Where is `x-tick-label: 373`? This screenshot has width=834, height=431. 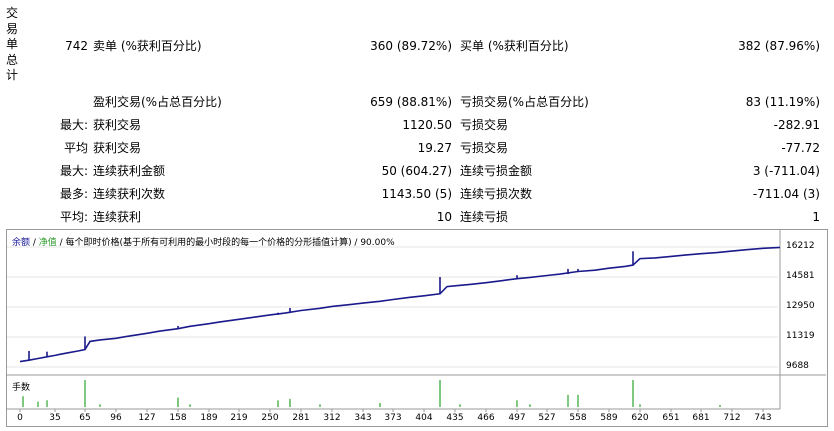
x-tick-label: 373 is located at coordinates (393, 418).